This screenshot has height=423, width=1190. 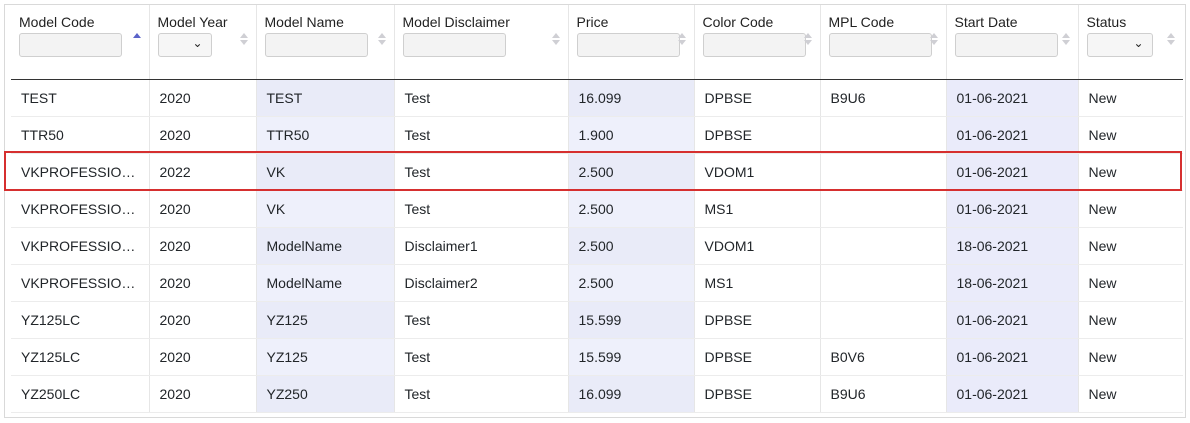 What do you see at coordinates (986, 22) in the screenshot?
I see `column-header-label: Start Date` at bounding box center [986, 22].